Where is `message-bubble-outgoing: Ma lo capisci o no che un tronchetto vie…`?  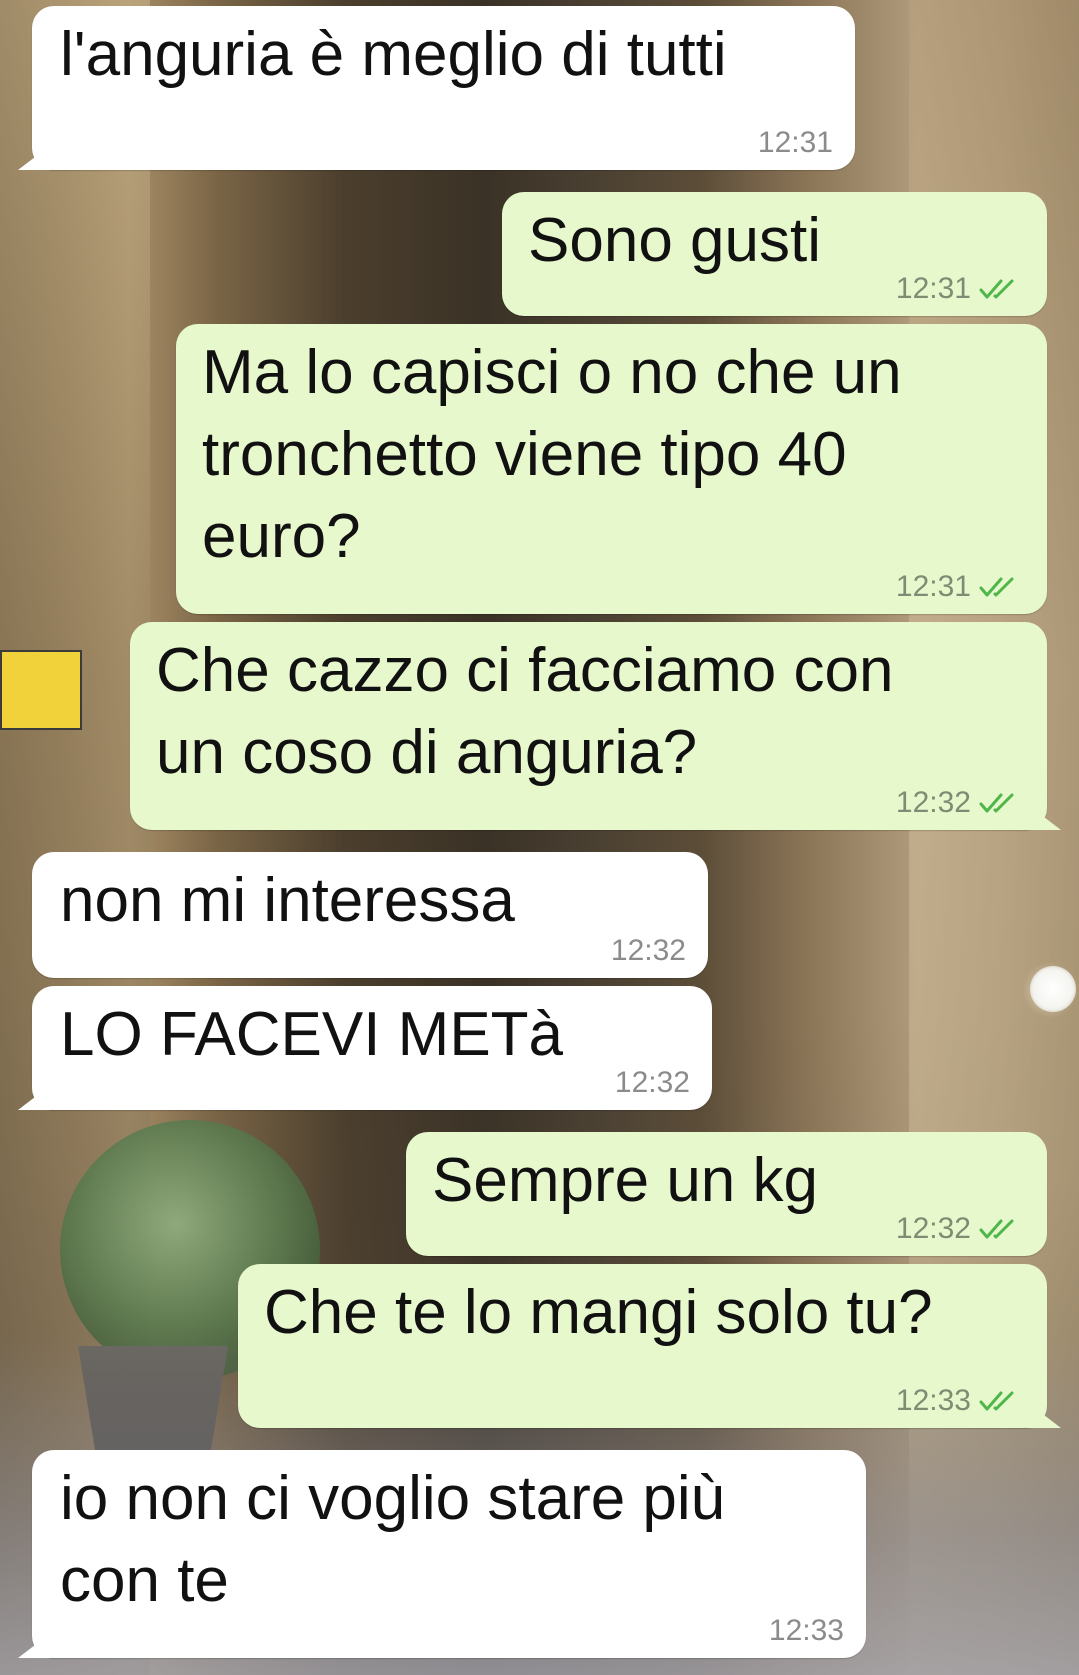
message-bubble-outgoing: Ma lo capisci o no che un tronchetto vie… is located at coordinates (611, 469).